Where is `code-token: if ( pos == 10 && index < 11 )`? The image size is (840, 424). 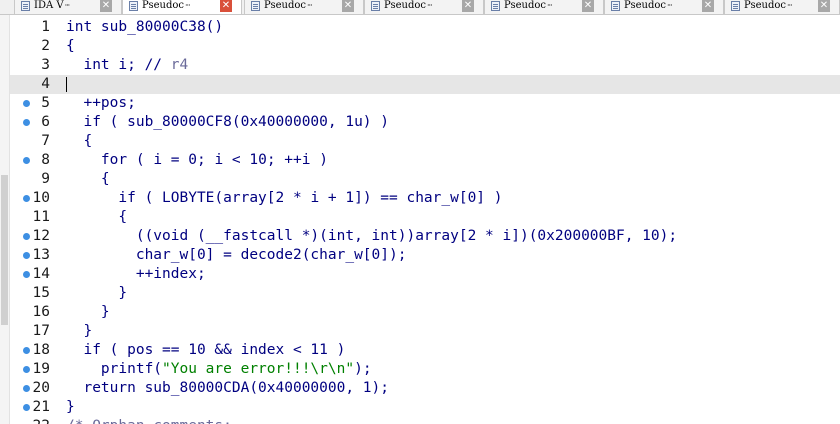 code-token: if ( pos == 10 && index < 11 ) is located at coordinates (206, 350).